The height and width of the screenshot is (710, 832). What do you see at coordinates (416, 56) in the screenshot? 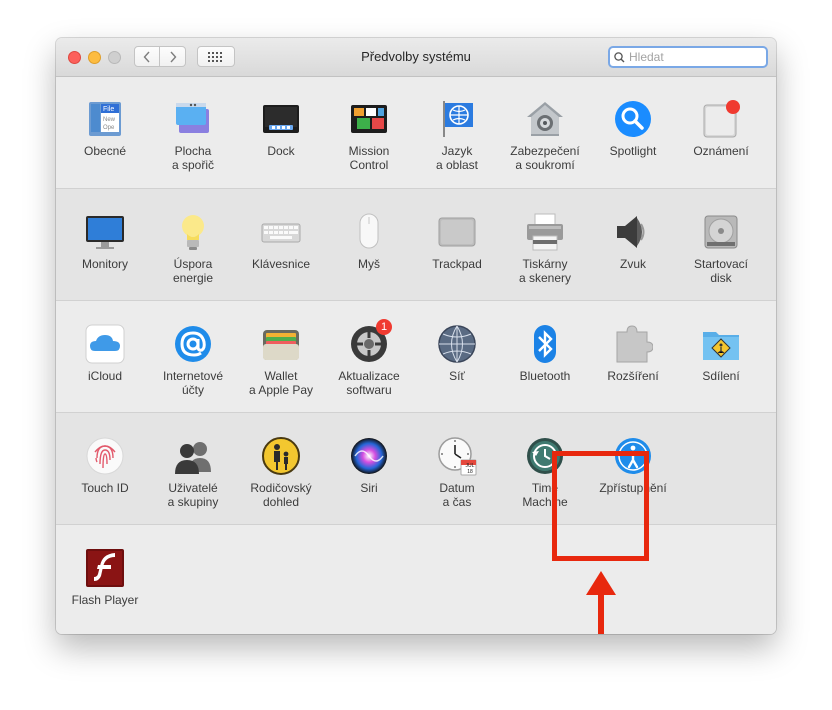
I see `window-title: Předvolby systému` at bounding box center [416, 56].